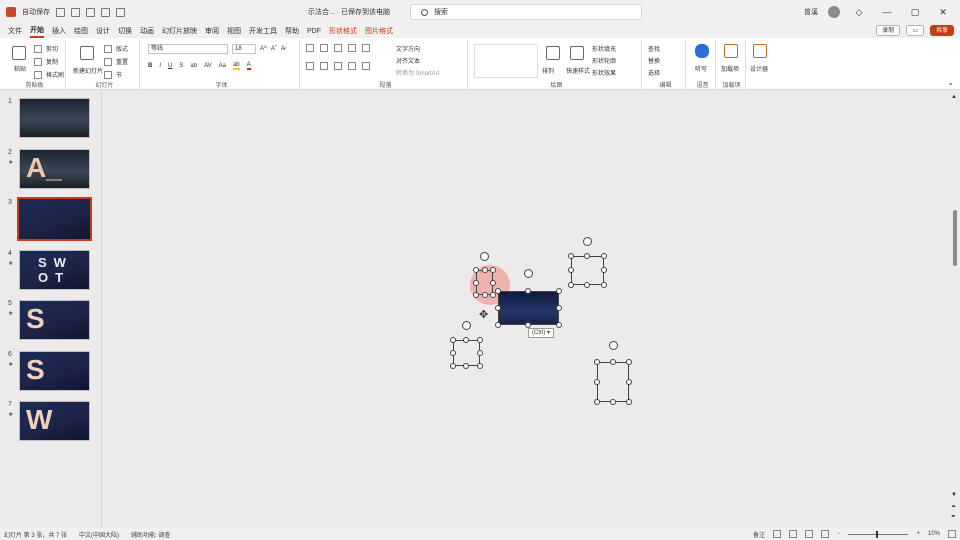 The width and height of the screenshot is (960, 540). What do you see at coordinates (105, 12) in the screenshot?
I see `present-icon` at bounding box center [105, 12].